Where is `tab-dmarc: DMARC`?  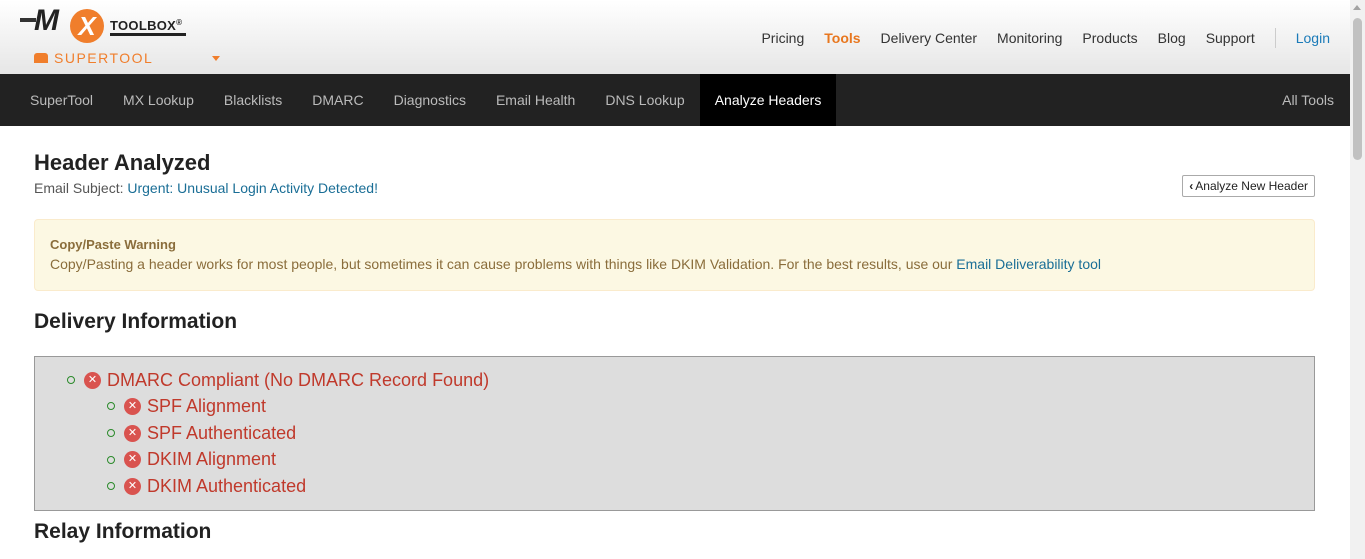 tab-dmarc: DMARC is located at coordinates (337, 100).